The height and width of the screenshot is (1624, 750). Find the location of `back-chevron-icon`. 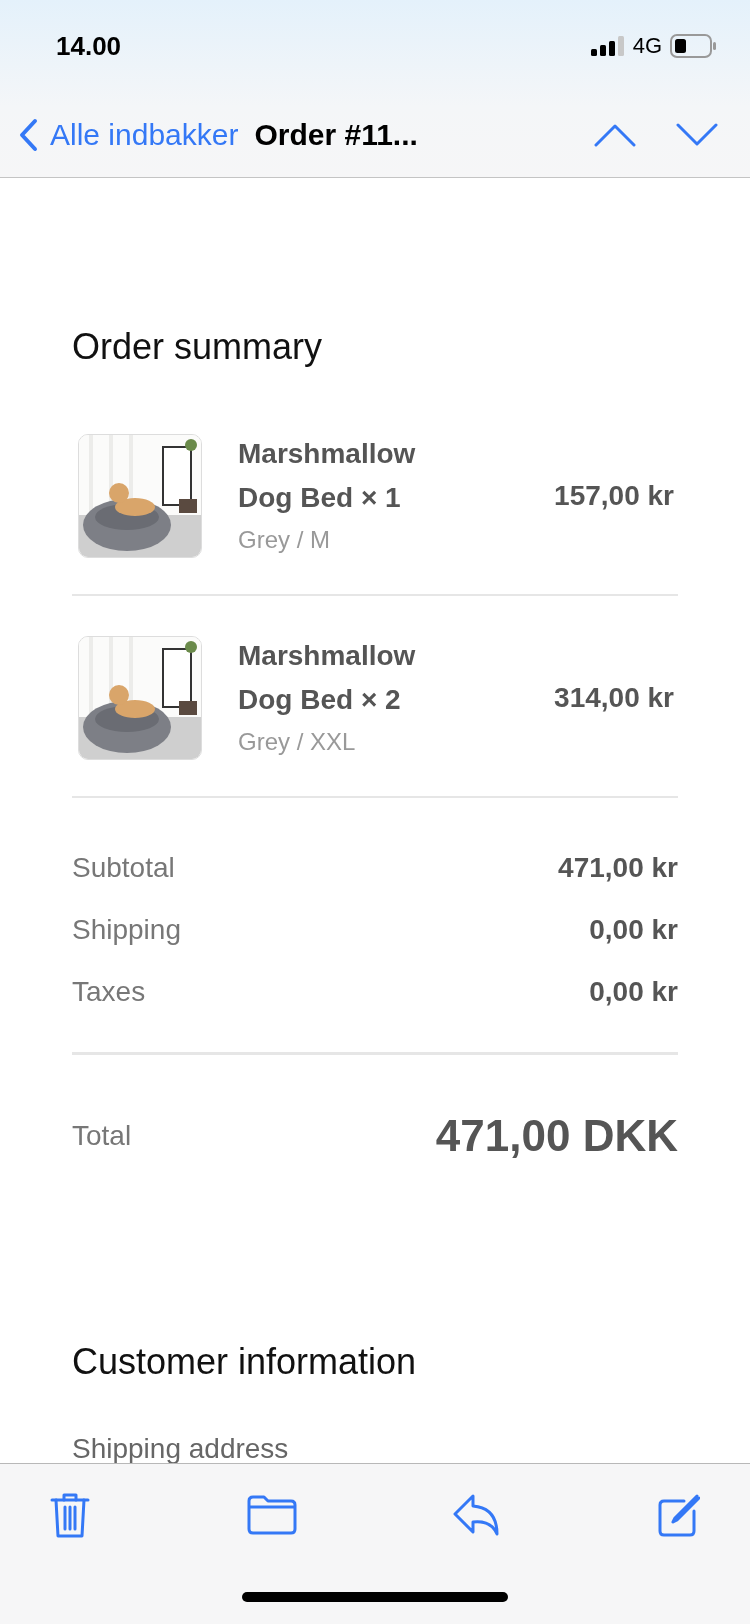

back-chevron-icon is located at coordinates (28, 134).